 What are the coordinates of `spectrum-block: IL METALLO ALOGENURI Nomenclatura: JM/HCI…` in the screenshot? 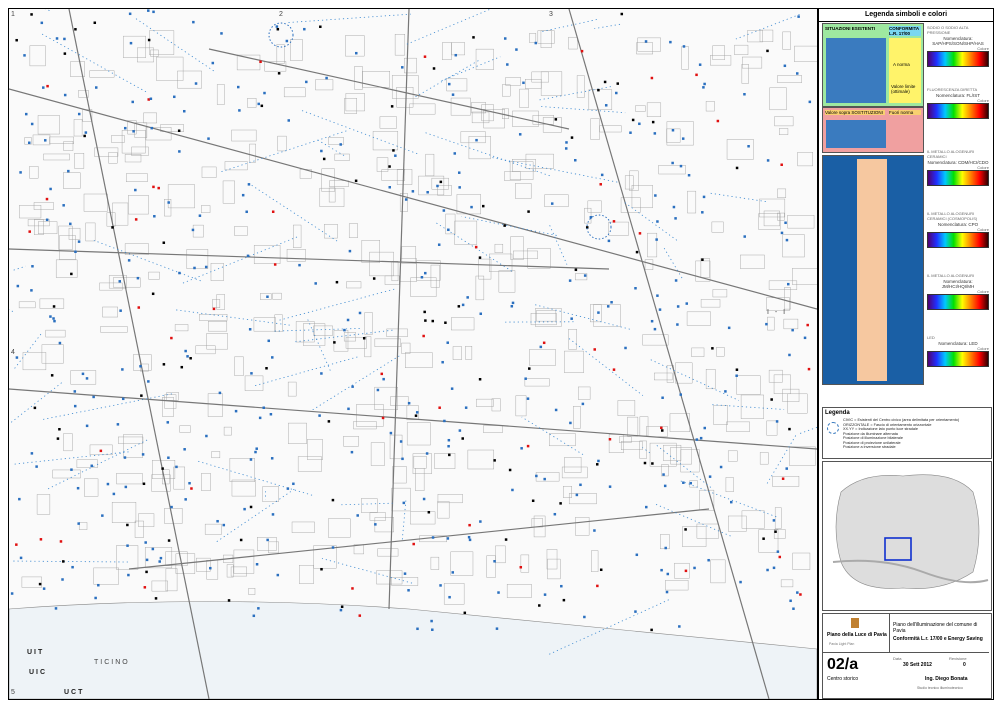 It's located at (958, 291).